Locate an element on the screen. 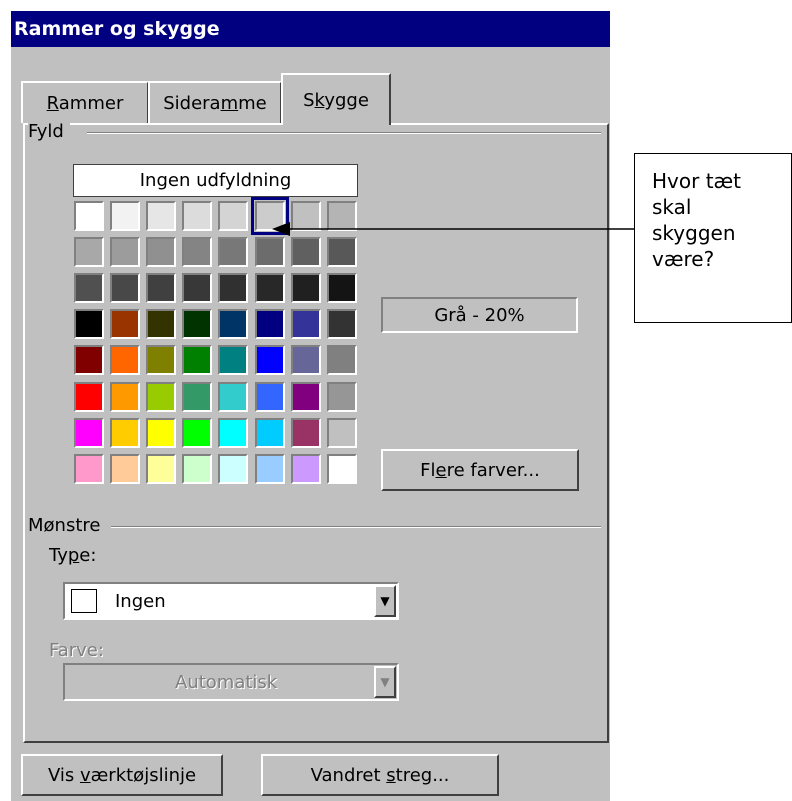 This screenshot has height=801, width=792. callout-line: Hvor tæt is located at coordinates (697, 181).